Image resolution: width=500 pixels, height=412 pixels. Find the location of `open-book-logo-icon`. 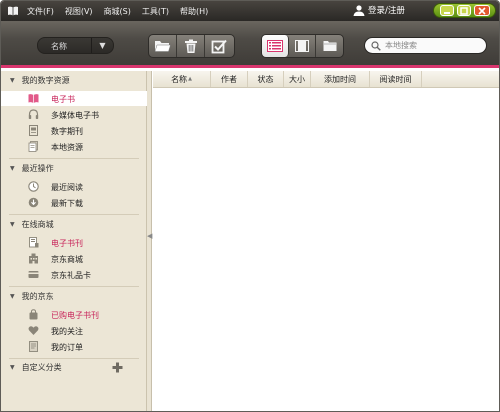

open-book-logo-icon is located at coordinates (13, 11).